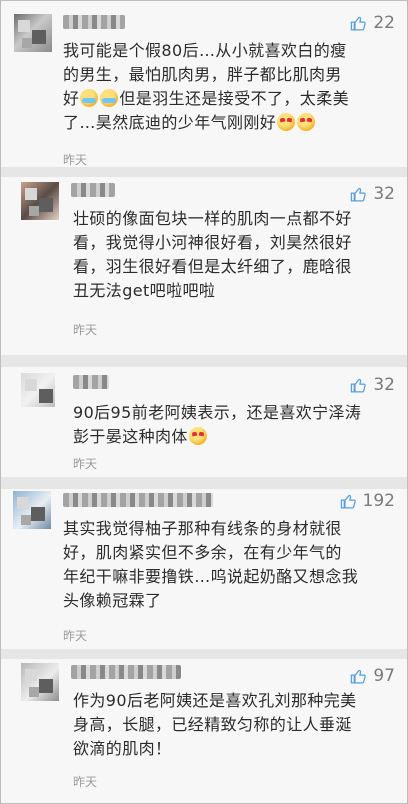 This screenshot has width=408, height=804. I want to click on like-count: 192, so click(378, 501).